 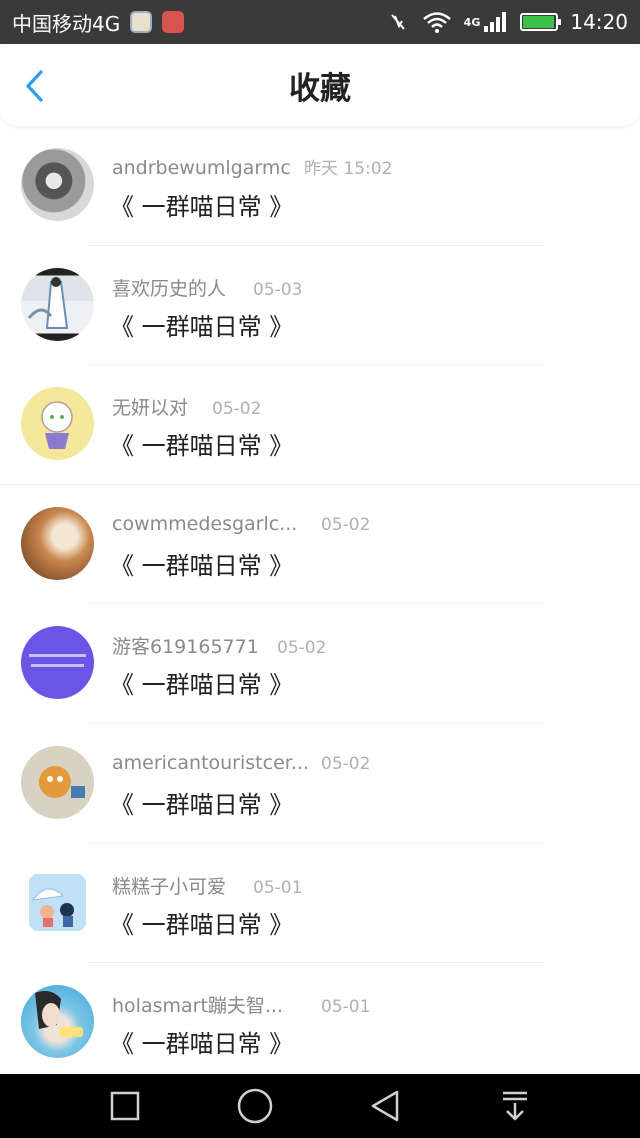 I want to click on back-button, so click(x=34, y=86).